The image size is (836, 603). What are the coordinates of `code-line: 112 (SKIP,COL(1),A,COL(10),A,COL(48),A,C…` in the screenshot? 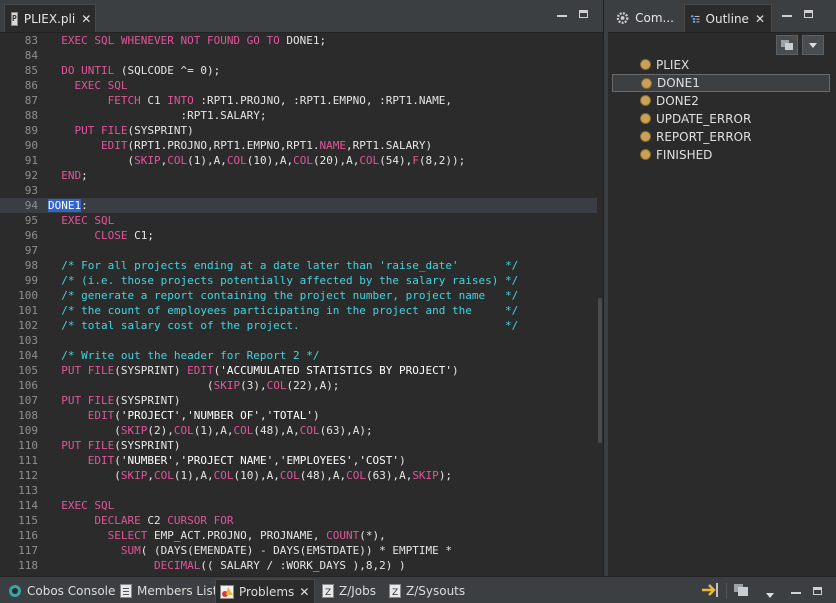 It's located at (298, 475).